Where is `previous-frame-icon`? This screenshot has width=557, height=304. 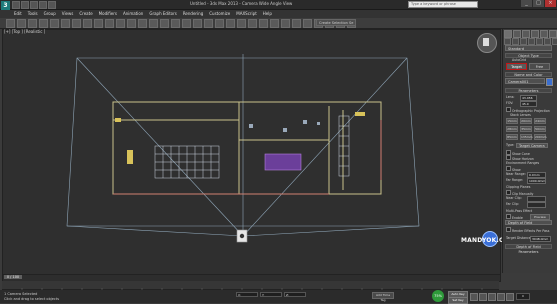 previous-frame-icon is located at coordinates (483, 297).